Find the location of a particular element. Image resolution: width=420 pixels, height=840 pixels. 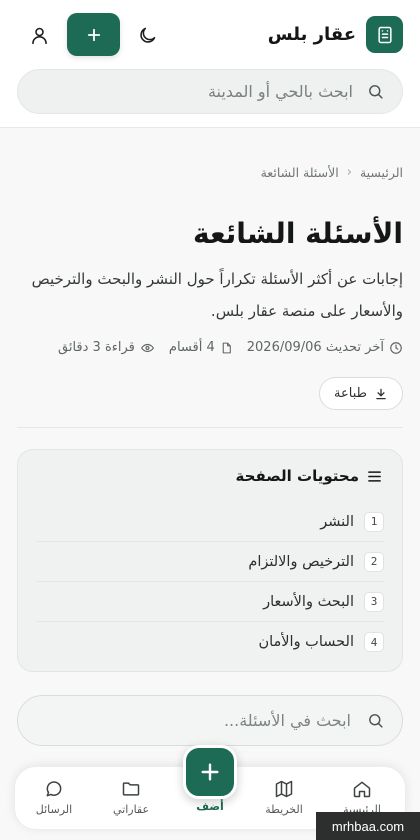

breadcrumb: الرئيسية ‹ الأسئلة الشائعة is located at coordinates (332, 172).